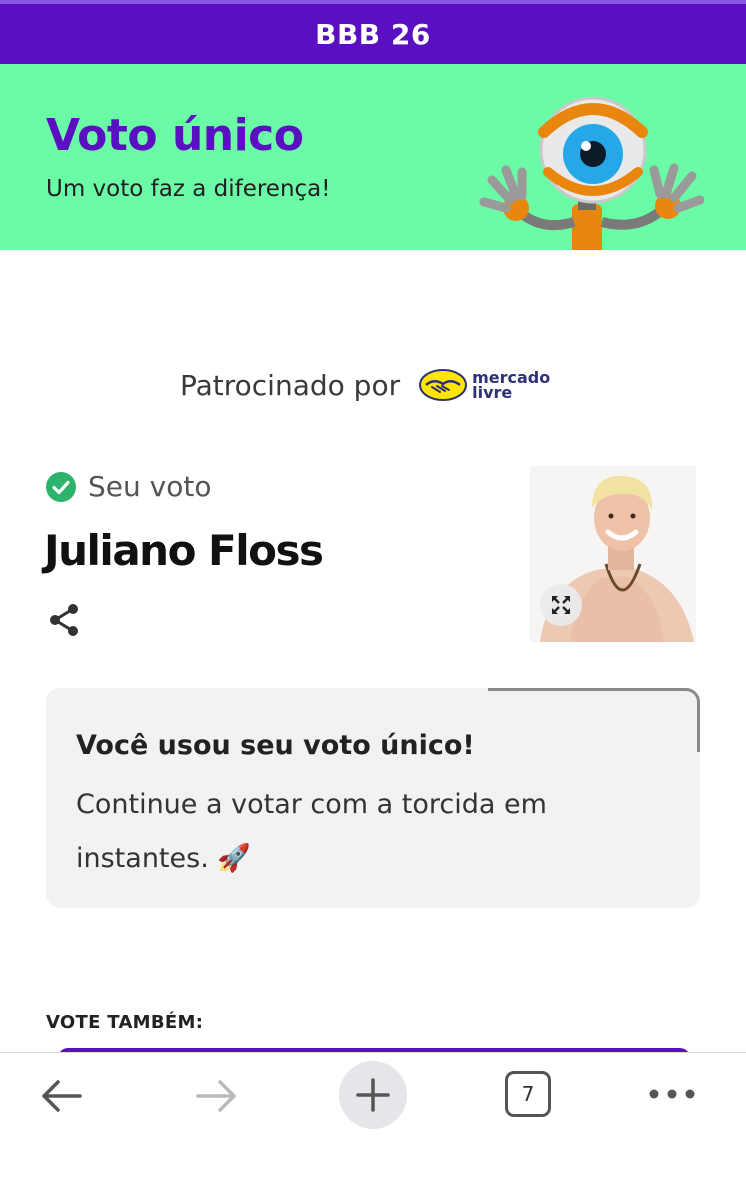  Describe the element at coordinates (592, 173) in the screenshot. I see `big-brother-eye-mascot-icon` at that location.